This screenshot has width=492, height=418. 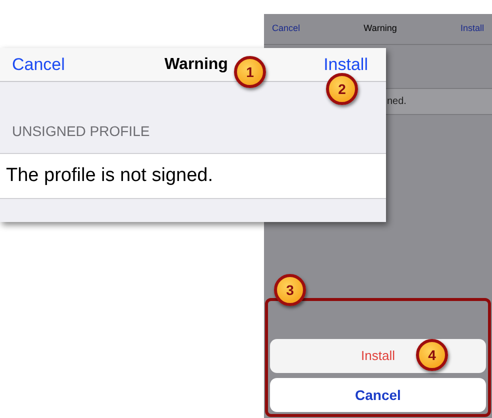 I want to click on cancel-button: Cancel, so click(x=378, y=395).